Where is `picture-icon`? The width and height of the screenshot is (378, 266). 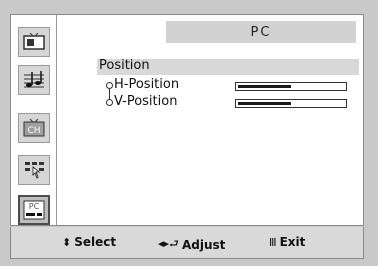 picture-icon is located at coordinates (34, 41).